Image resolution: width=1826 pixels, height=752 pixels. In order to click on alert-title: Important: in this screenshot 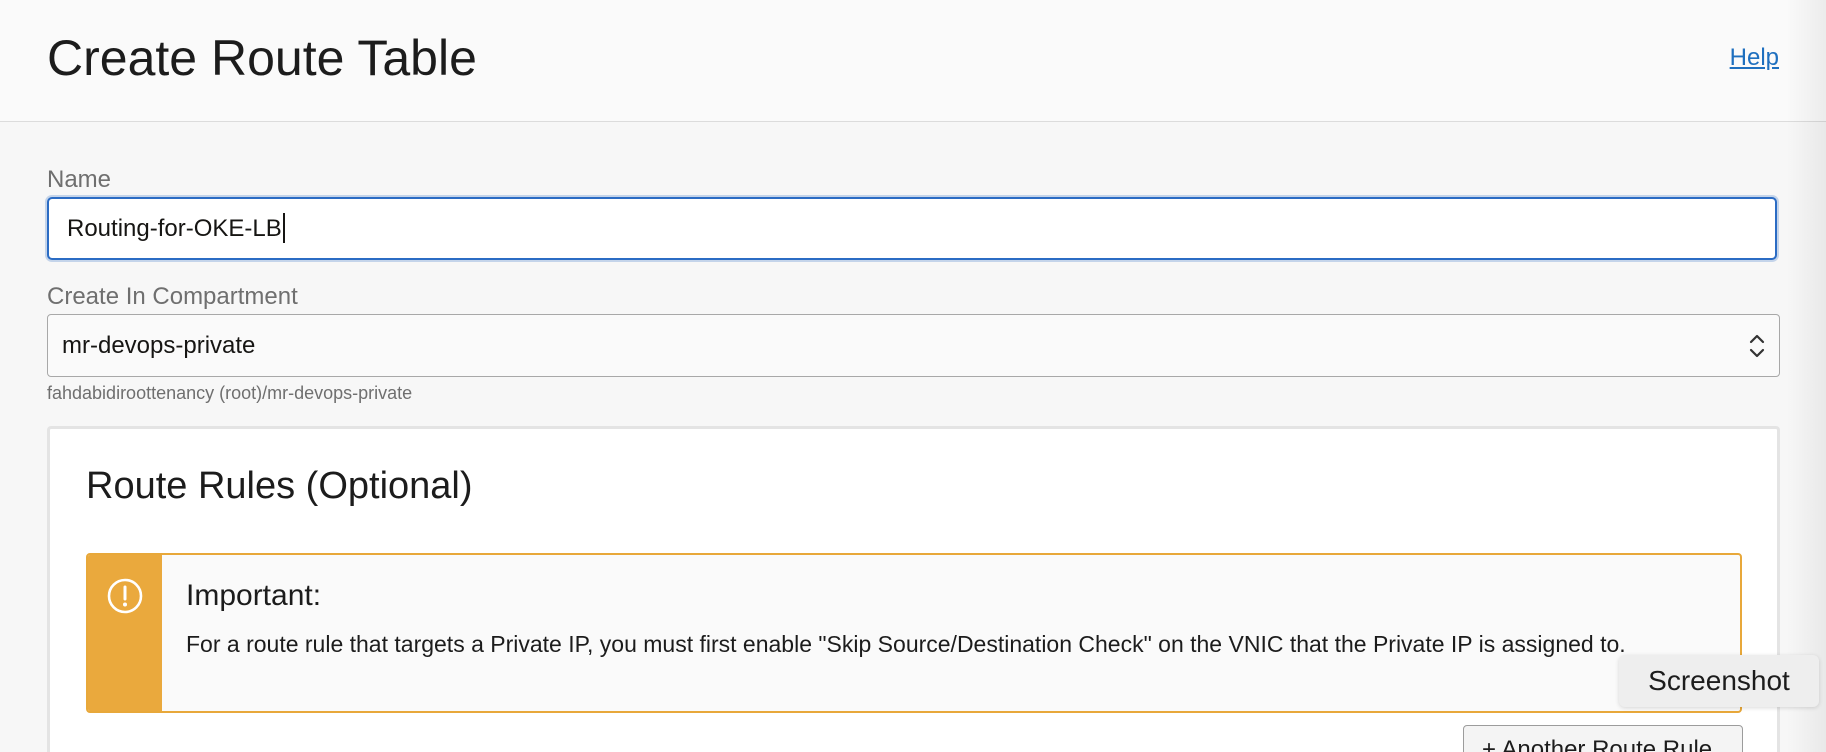, I will do `click(254, 595)`.